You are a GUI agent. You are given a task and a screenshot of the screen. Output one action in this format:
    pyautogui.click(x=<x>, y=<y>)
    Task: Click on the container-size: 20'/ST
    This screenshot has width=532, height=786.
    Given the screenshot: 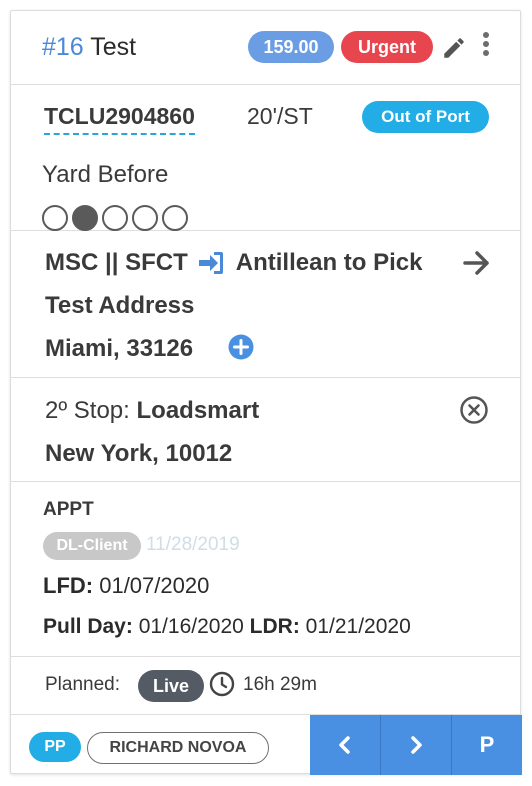 What is the action you would take?
    pyautogui.click(x=280, y=116)
    